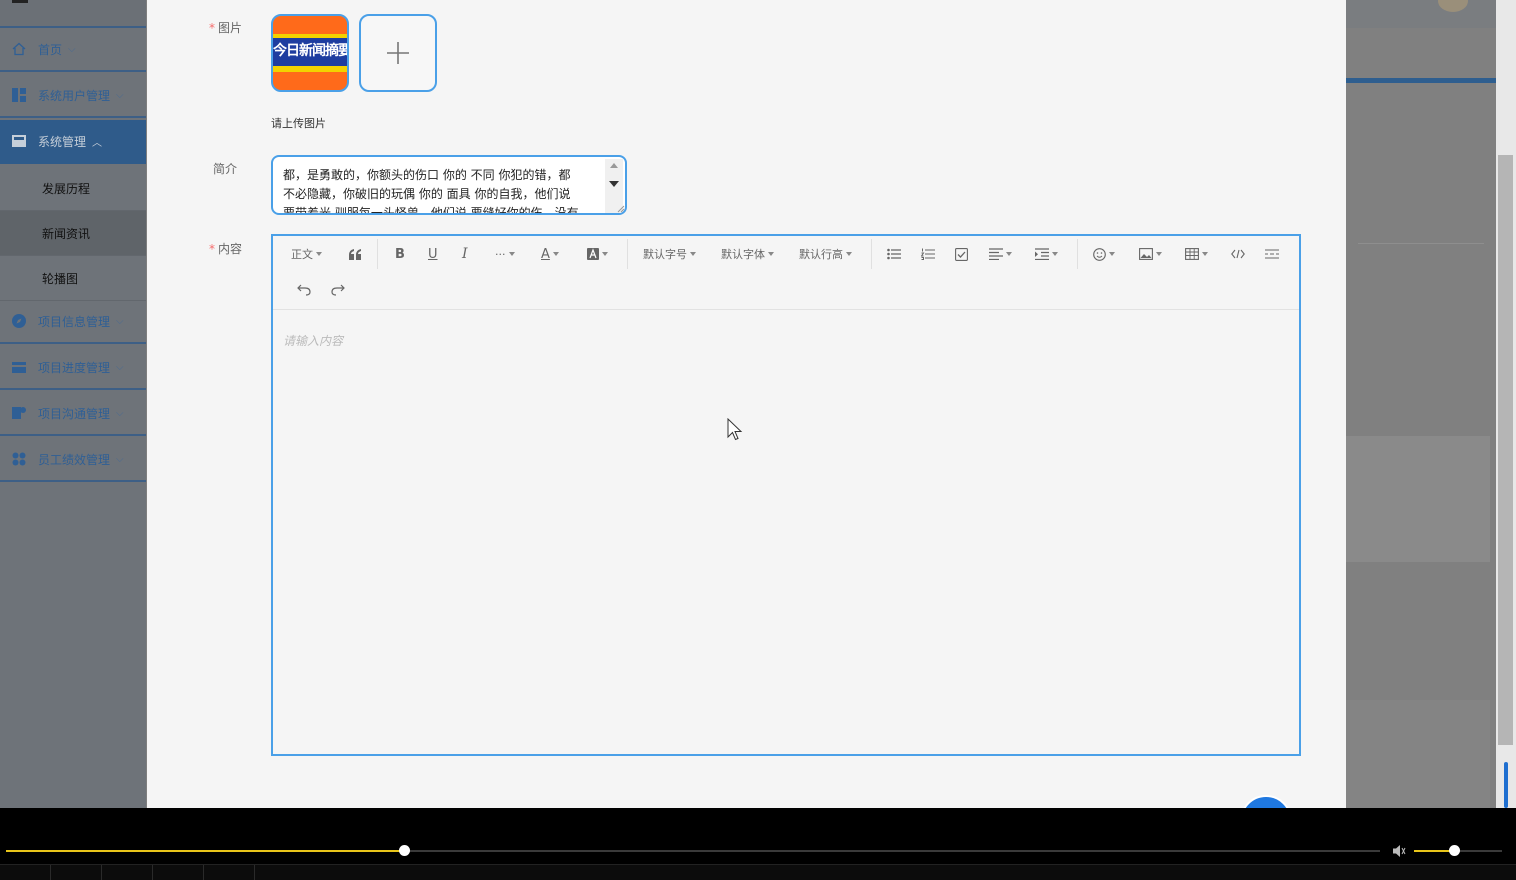 The width and height of the screenshot is (1516, 880). What do you see at coordinates (505, 254) in the screenshot?
I see `more-styles-dropdown: ···` at bounding box center [505, 254].